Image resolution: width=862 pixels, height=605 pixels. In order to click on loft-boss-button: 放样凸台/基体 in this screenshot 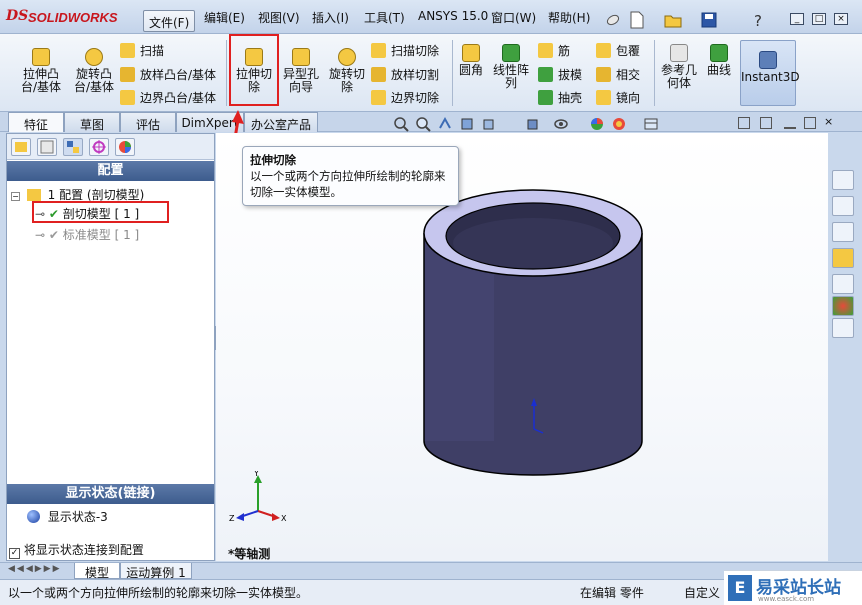, I will do `click(168, 75)`.